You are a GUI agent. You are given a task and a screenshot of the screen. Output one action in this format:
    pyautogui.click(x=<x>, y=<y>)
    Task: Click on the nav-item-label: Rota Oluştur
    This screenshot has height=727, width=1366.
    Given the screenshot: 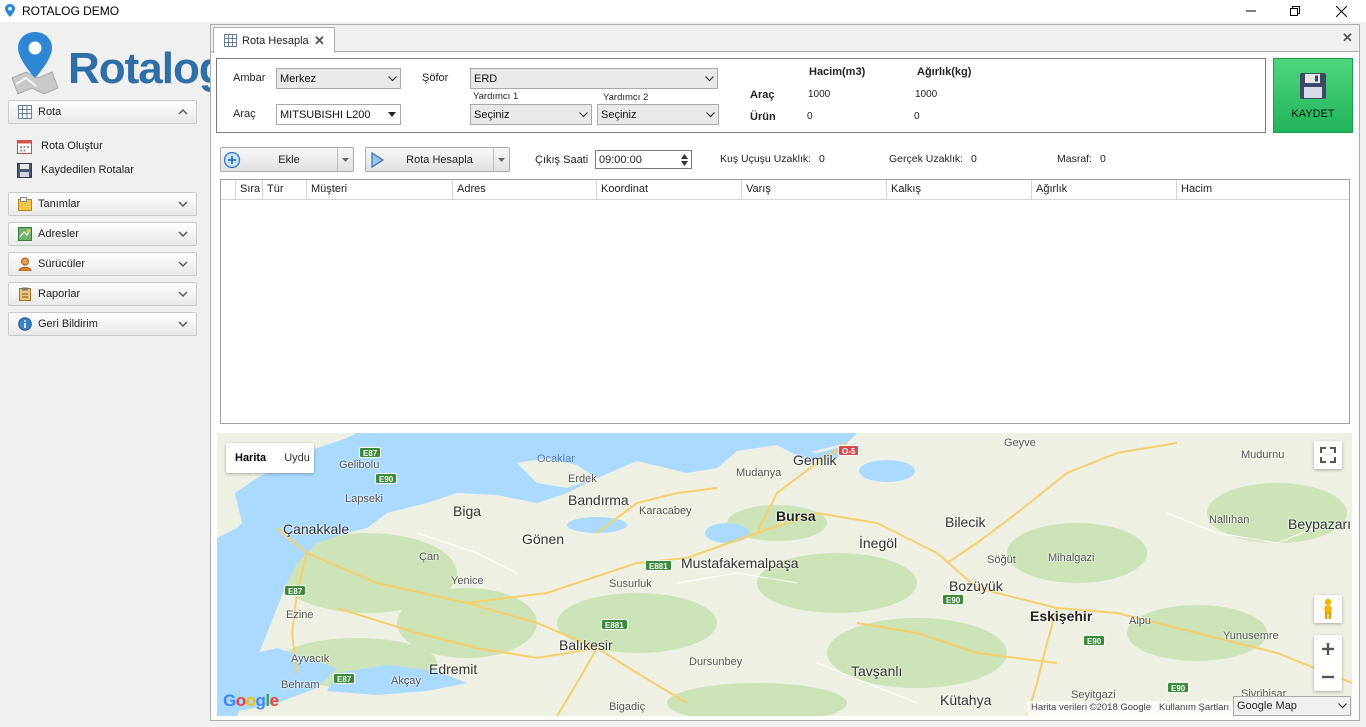 What is the action you would take?
    pyautogui.click(x=72, y=146)
    